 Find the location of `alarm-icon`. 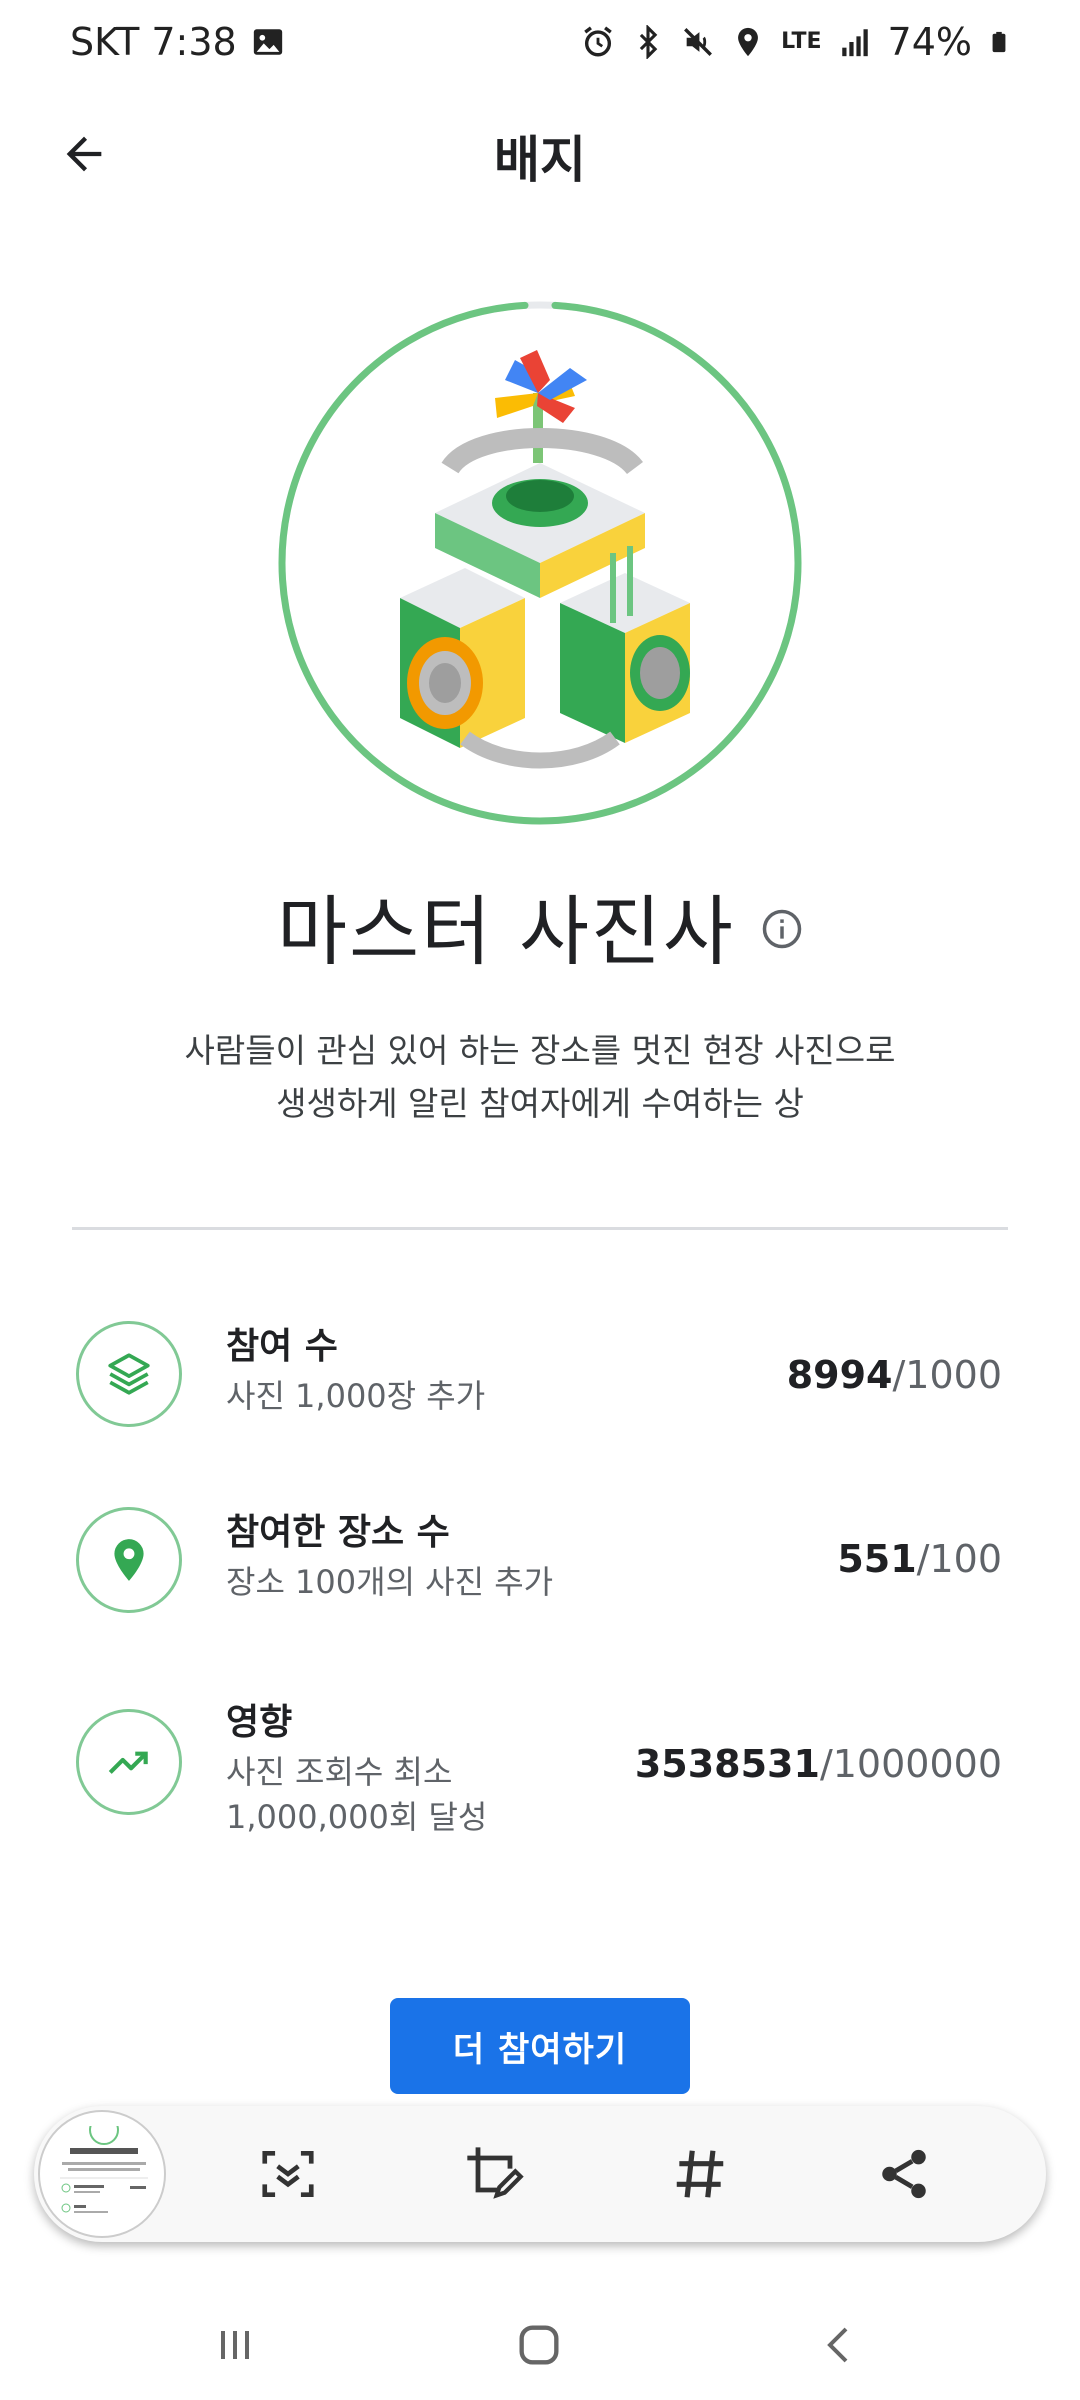

alarm-icon is located at coordinates (598, 41).